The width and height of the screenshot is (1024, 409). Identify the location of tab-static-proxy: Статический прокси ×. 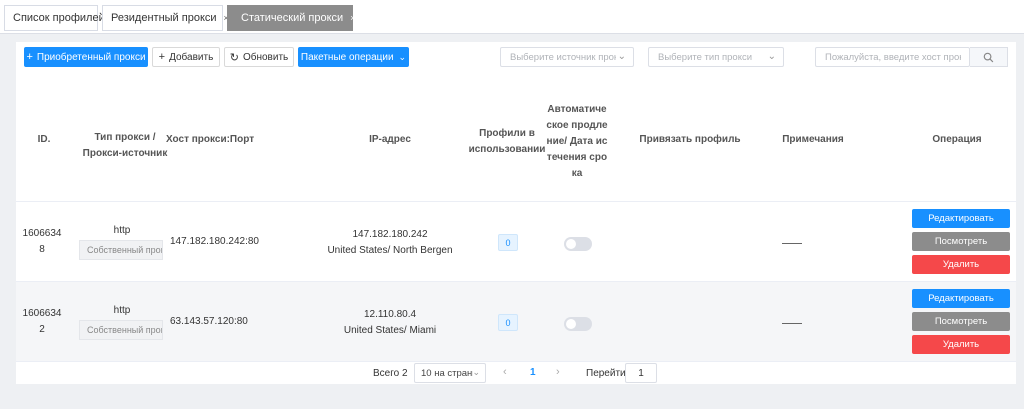
(291, 18).